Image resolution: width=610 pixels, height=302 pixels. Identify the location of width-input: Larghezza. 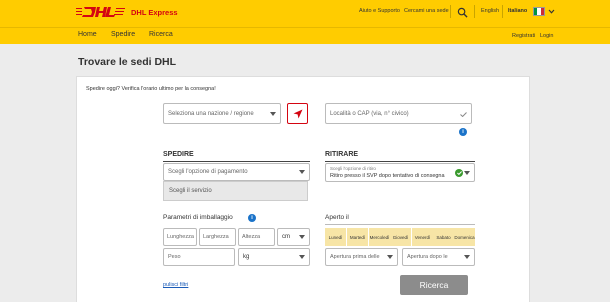
(217, 237).